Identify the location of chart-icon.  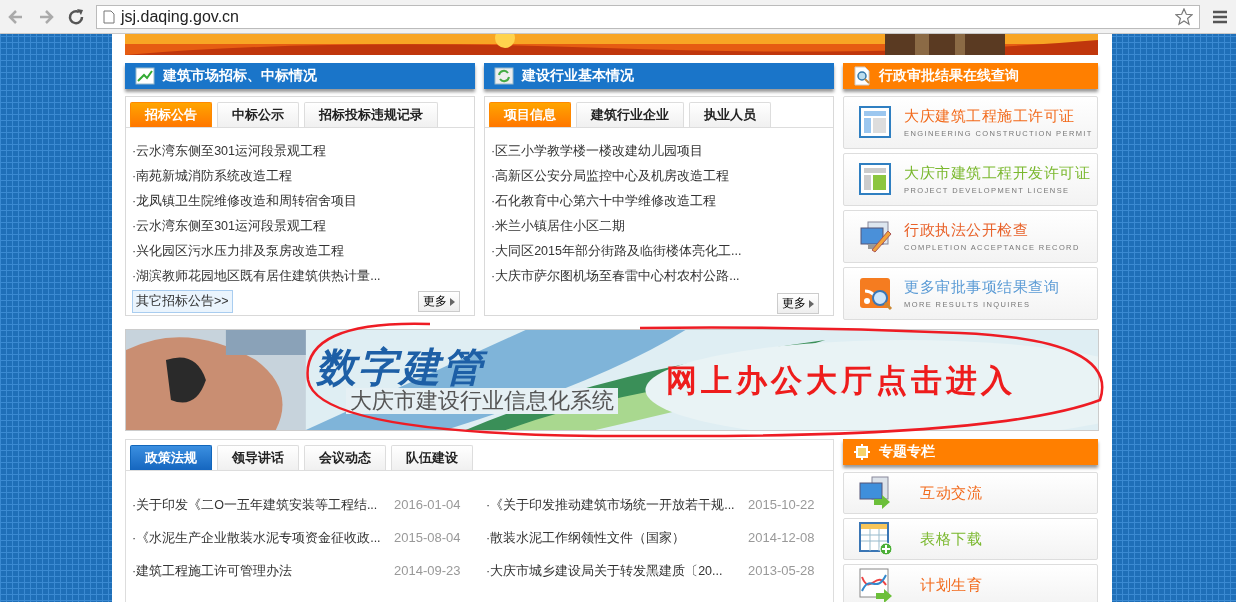
(145, 76).